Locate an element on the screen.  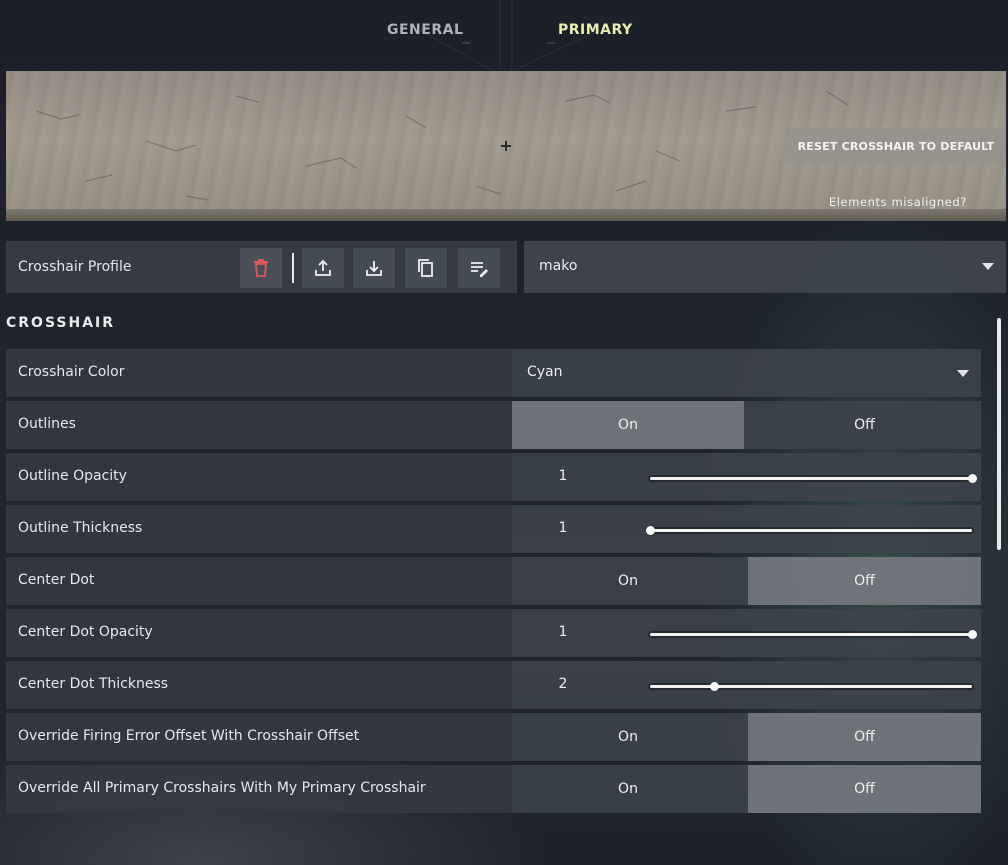
reset-crosshair-button: RESET CROSSHAIR TO DEFAULT is located at coordinates (896, 146).